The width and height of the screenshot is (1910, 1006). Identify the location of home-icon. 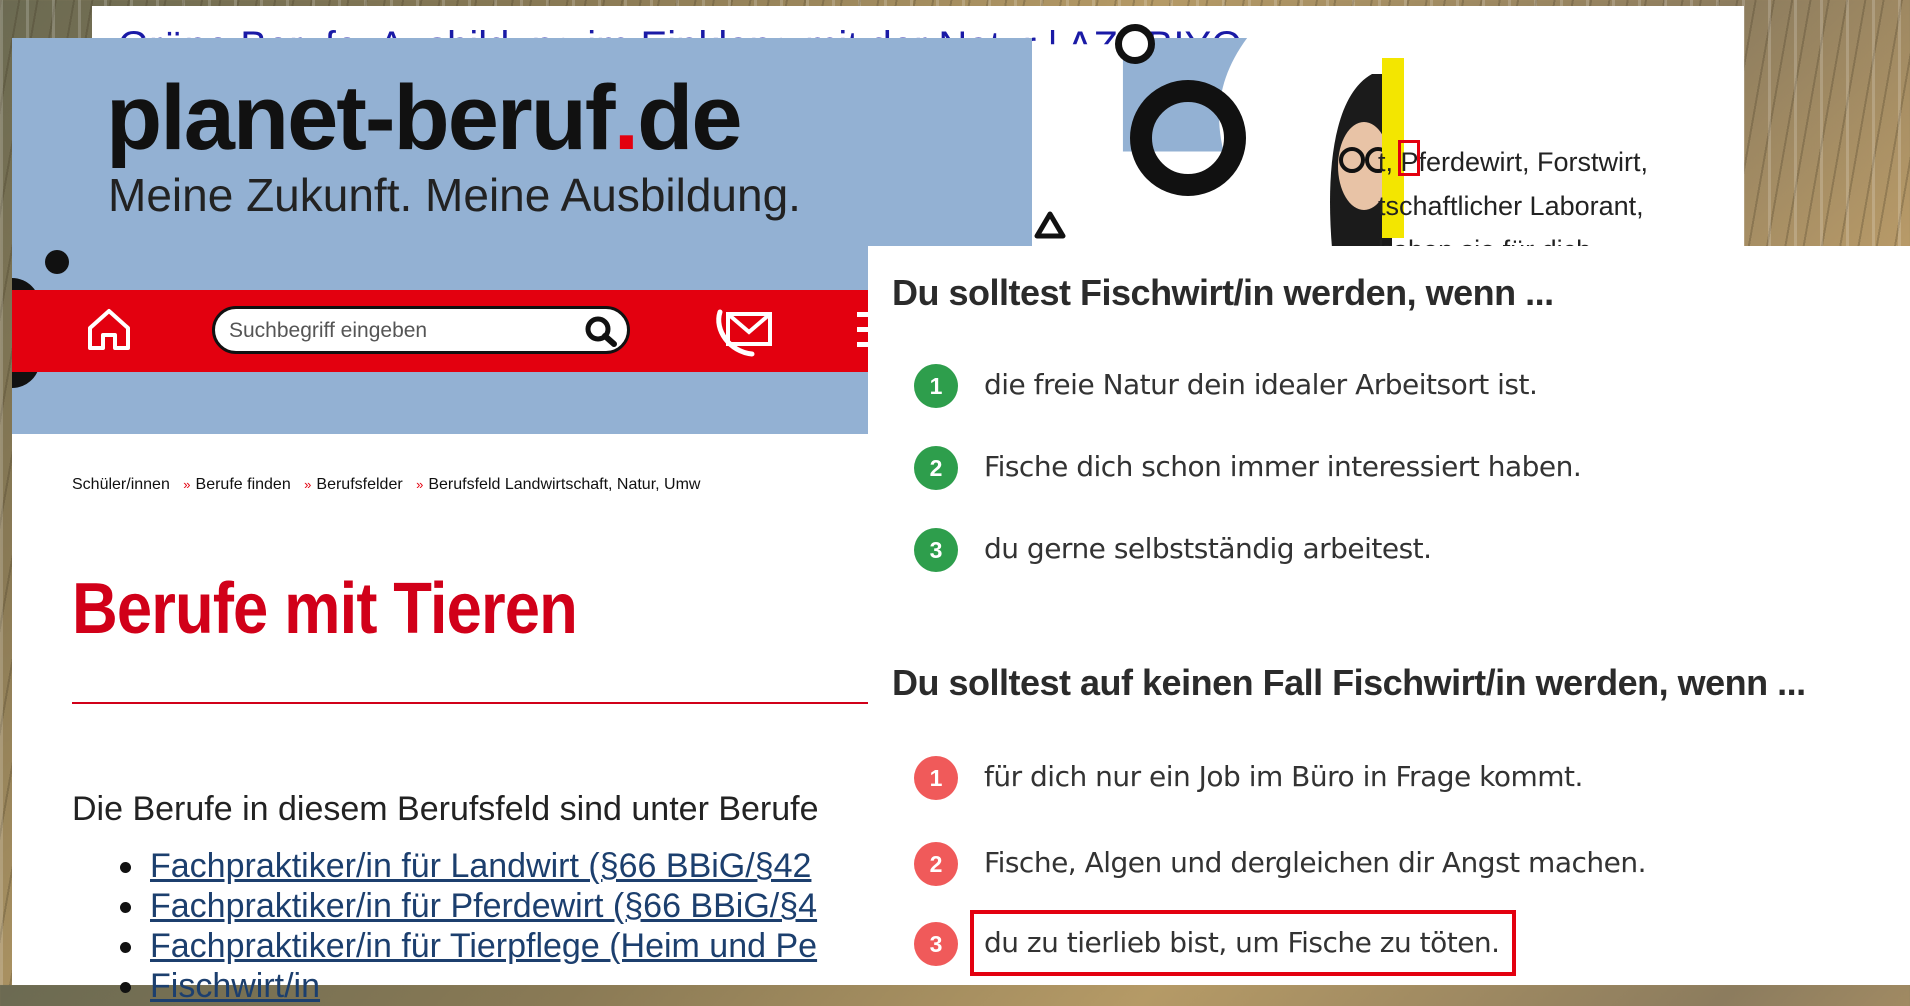
(109, 329).